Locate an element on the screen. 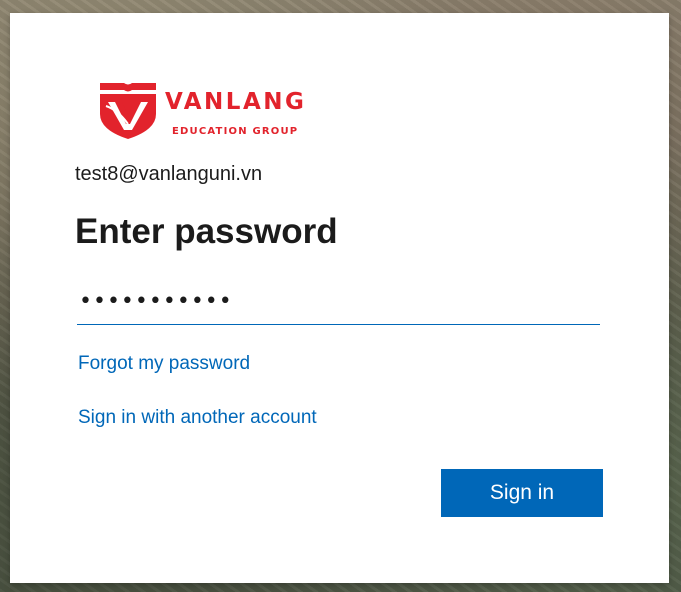 The image size is (681, 592). password-field-container is located at coordinates (338, 304).